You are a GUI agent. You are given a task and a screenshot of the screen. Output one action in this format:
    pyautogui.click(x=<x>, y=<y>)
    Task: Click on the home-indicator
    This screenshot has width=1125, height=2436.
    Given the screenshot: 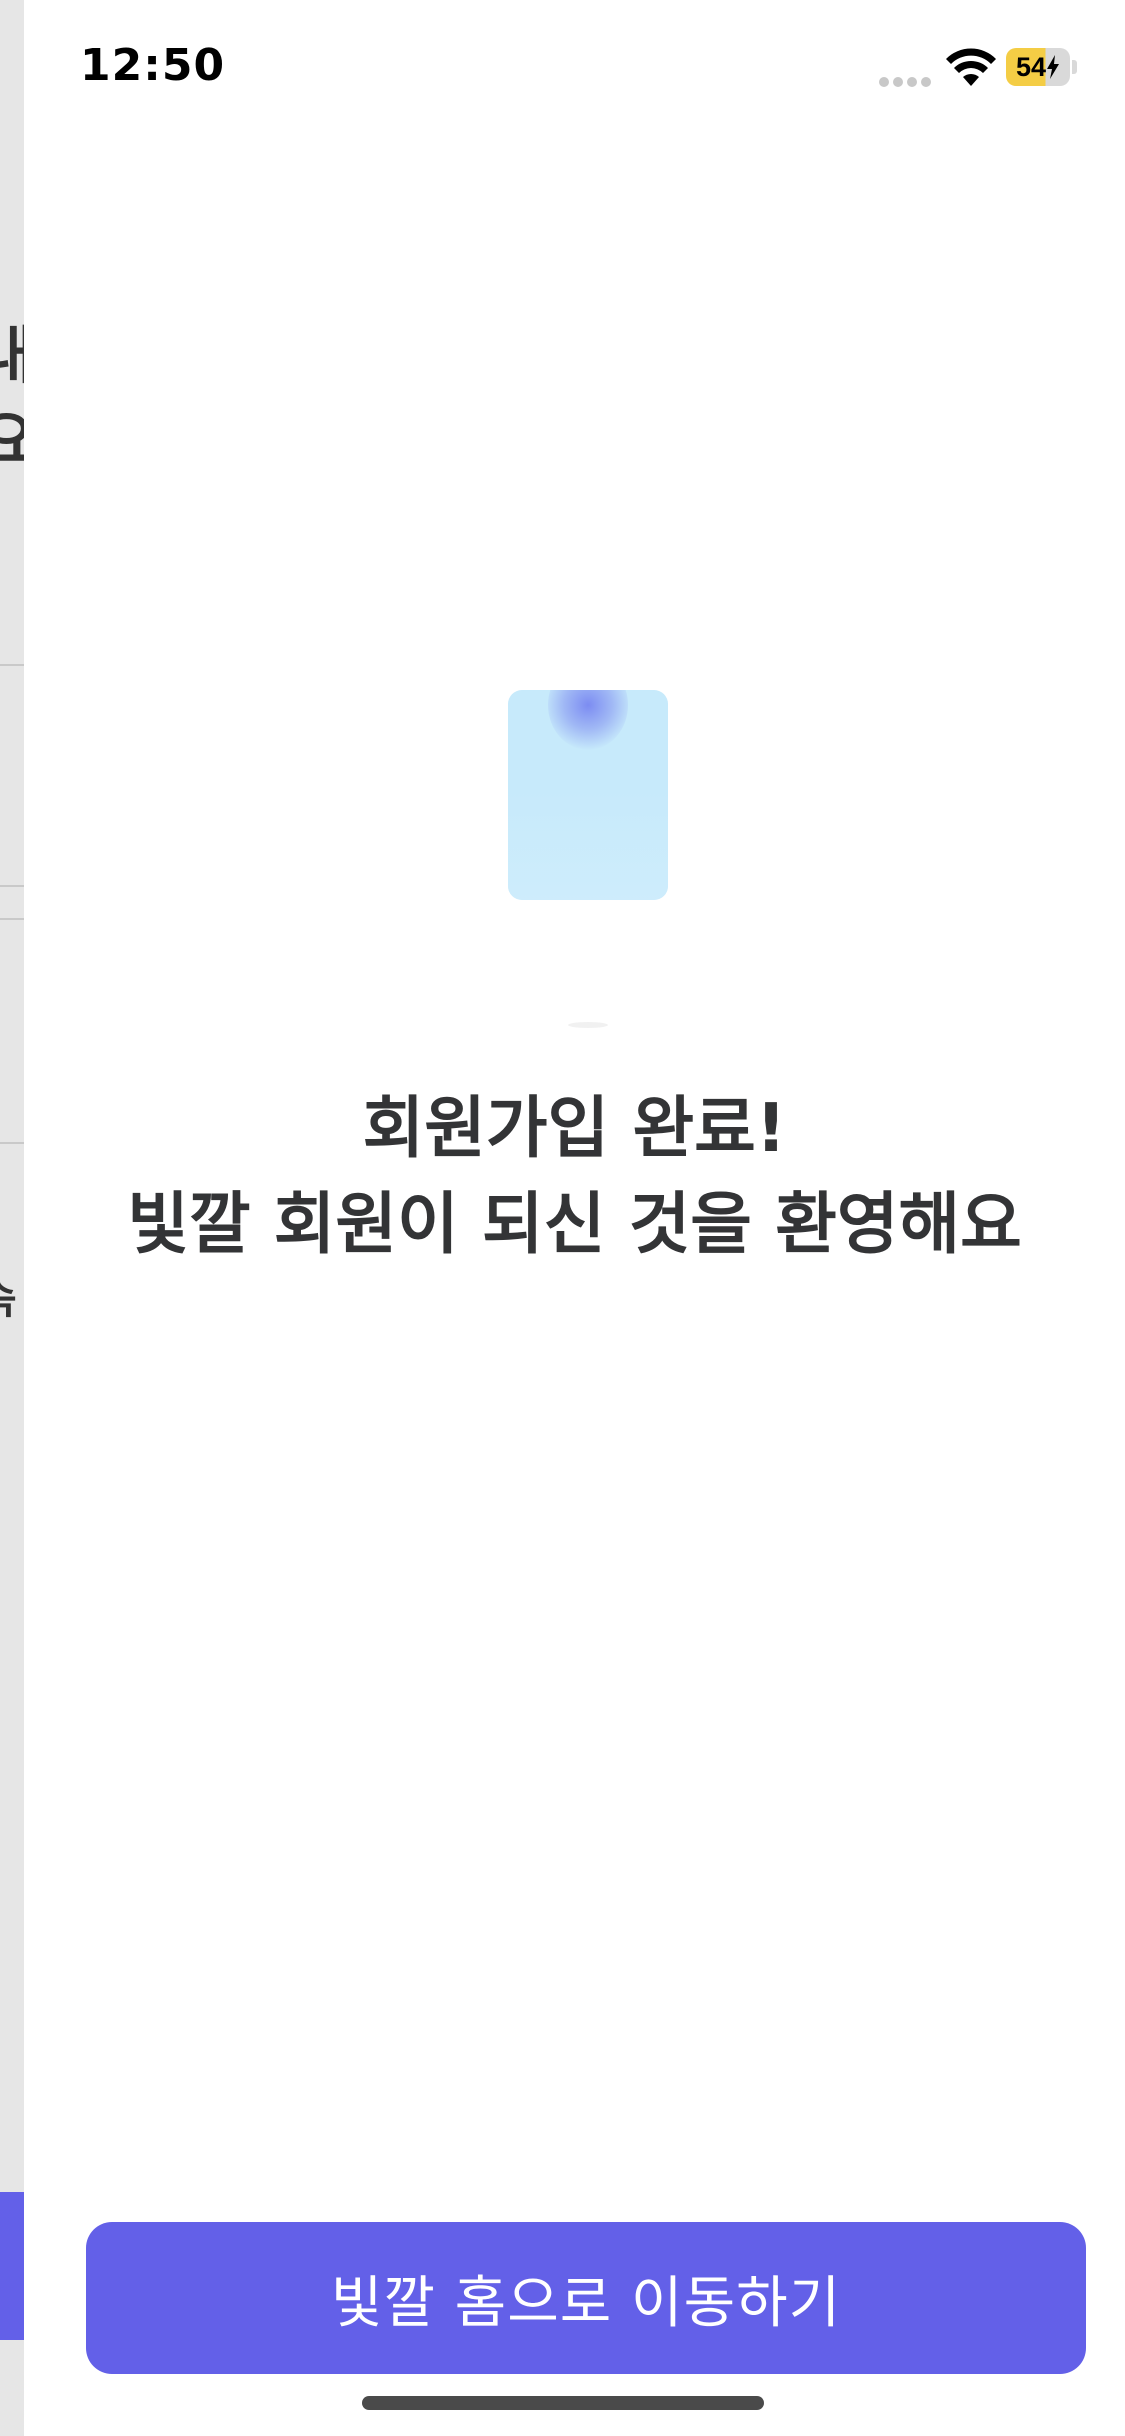 What is the action you would take?
    pyautogui.click(x=563, y=2403)
    